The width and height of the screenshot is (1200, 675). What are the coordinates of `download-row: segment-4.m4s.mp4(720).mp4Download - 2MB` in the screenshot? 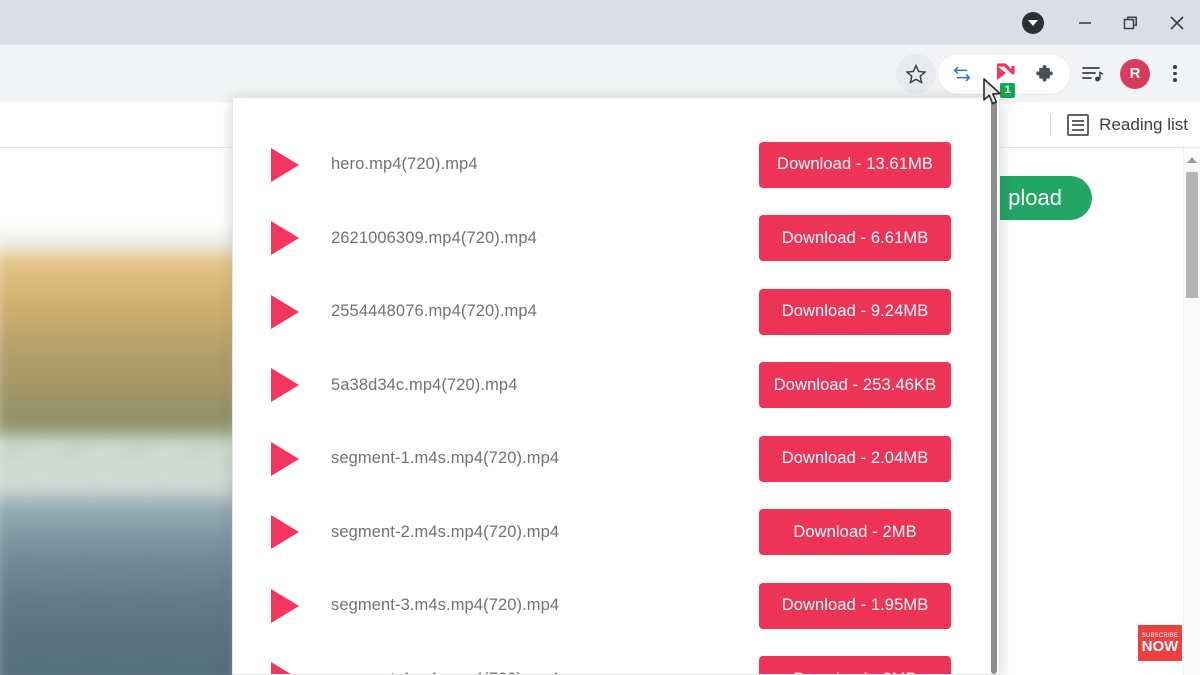 It's located at (616, 658).